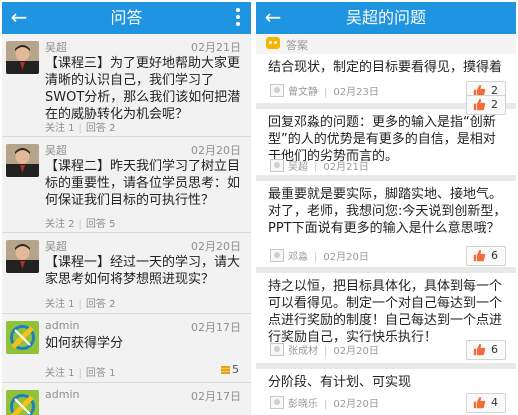 The height and width of the screenshot is (415, 518). What do you see at coordinates (216, 47) in the screenshot?
I see `question-date: 02月21日` at bounding box center [216, 47].